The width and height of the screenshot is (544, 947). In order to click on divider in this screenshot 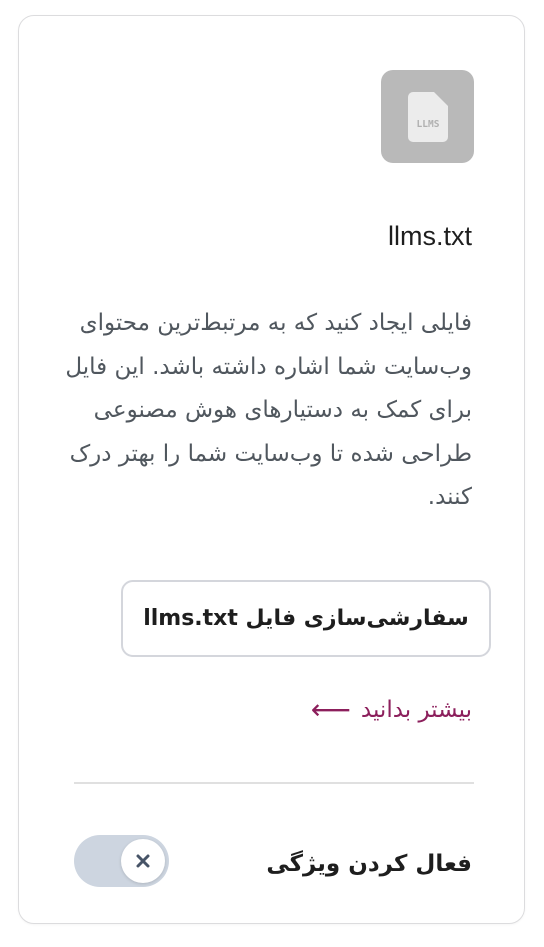, I will do `click(274, 783)`.